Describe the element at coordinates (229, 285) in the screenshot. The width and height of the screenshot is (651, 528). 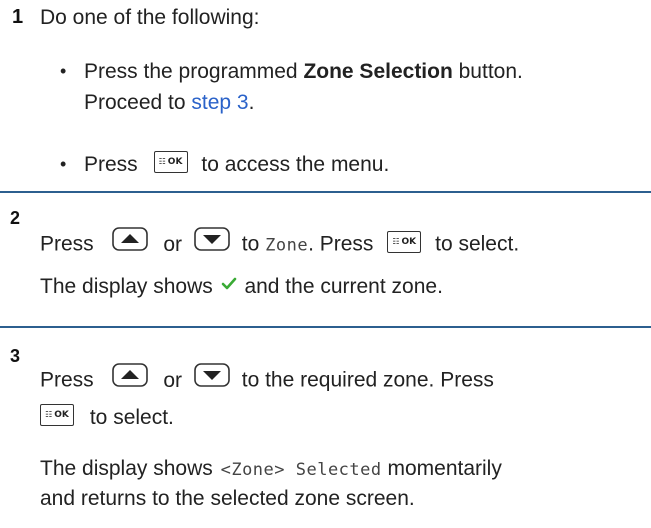
I see `checkmark-icon` at that location.